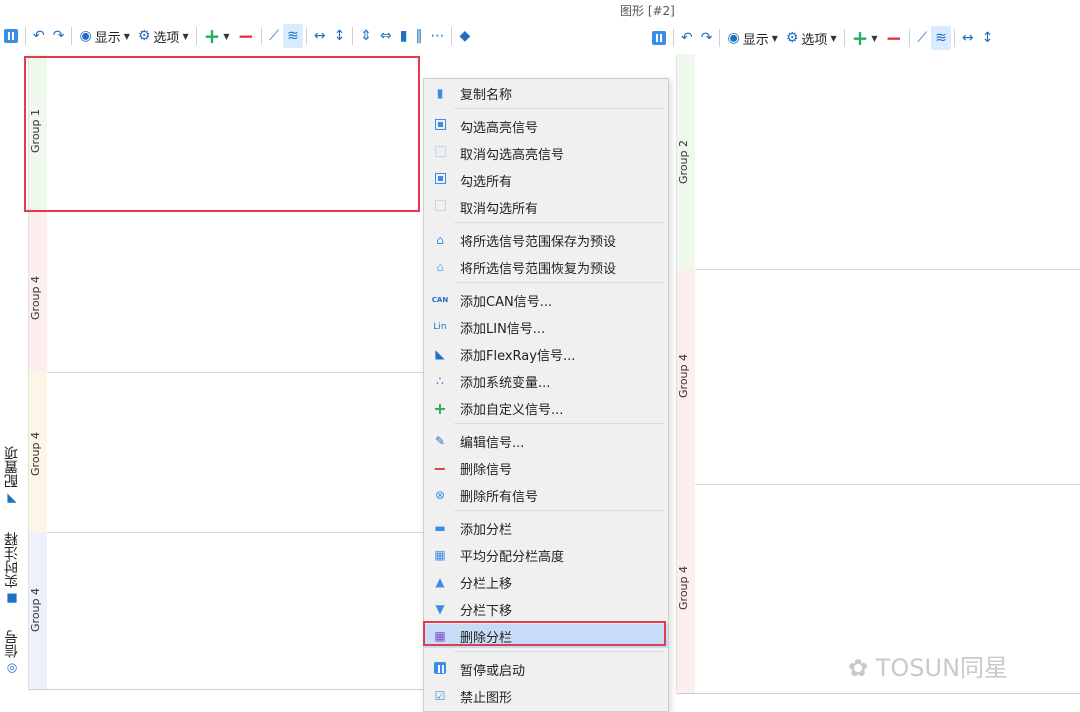 This screenshot has width=1080, height=712. What do you see at coordinates (12, 476) in the screenshot?
I see `tab-config: ◥ 配置项` at bounding box center [12, 476].